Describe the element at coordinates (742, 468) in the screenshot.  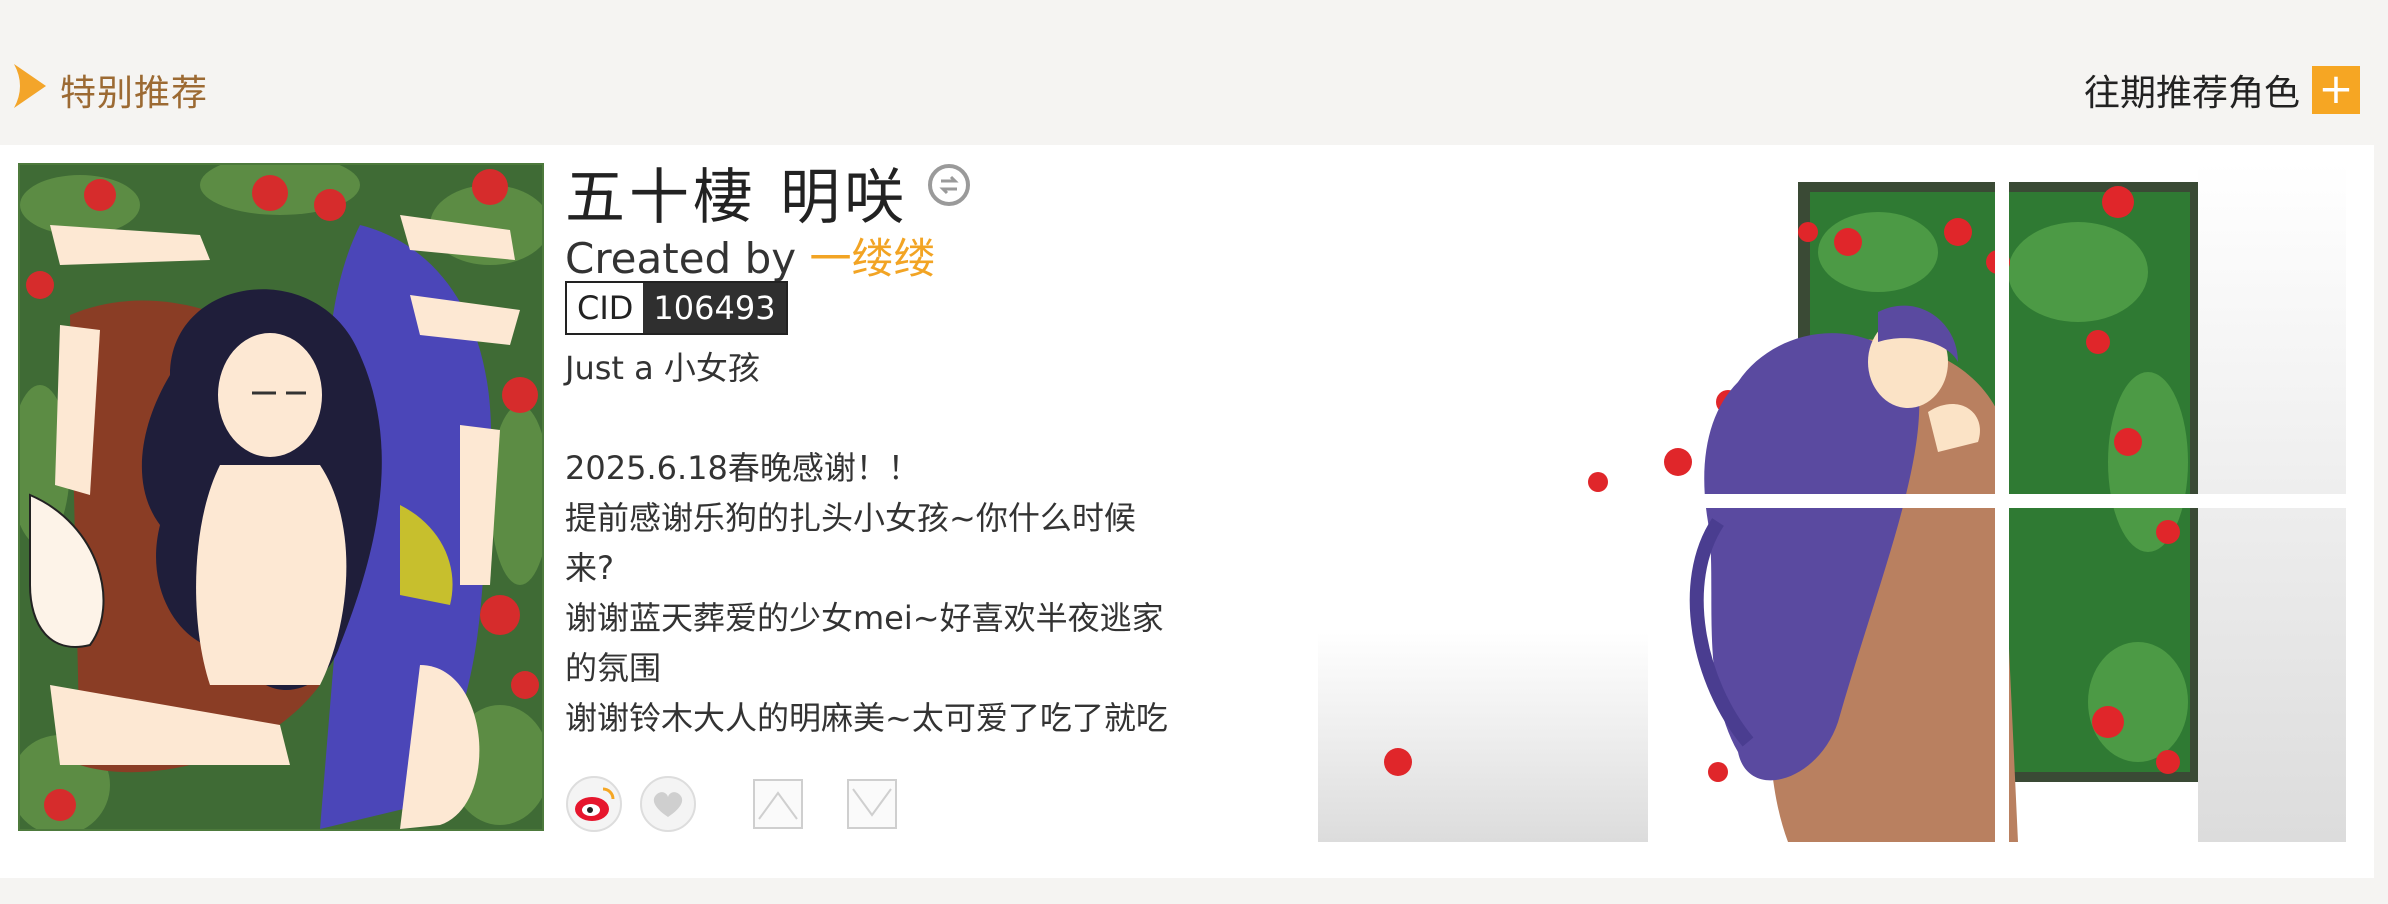
I see `desc-line: 2025.6.18春晚感谢！！` at that location.